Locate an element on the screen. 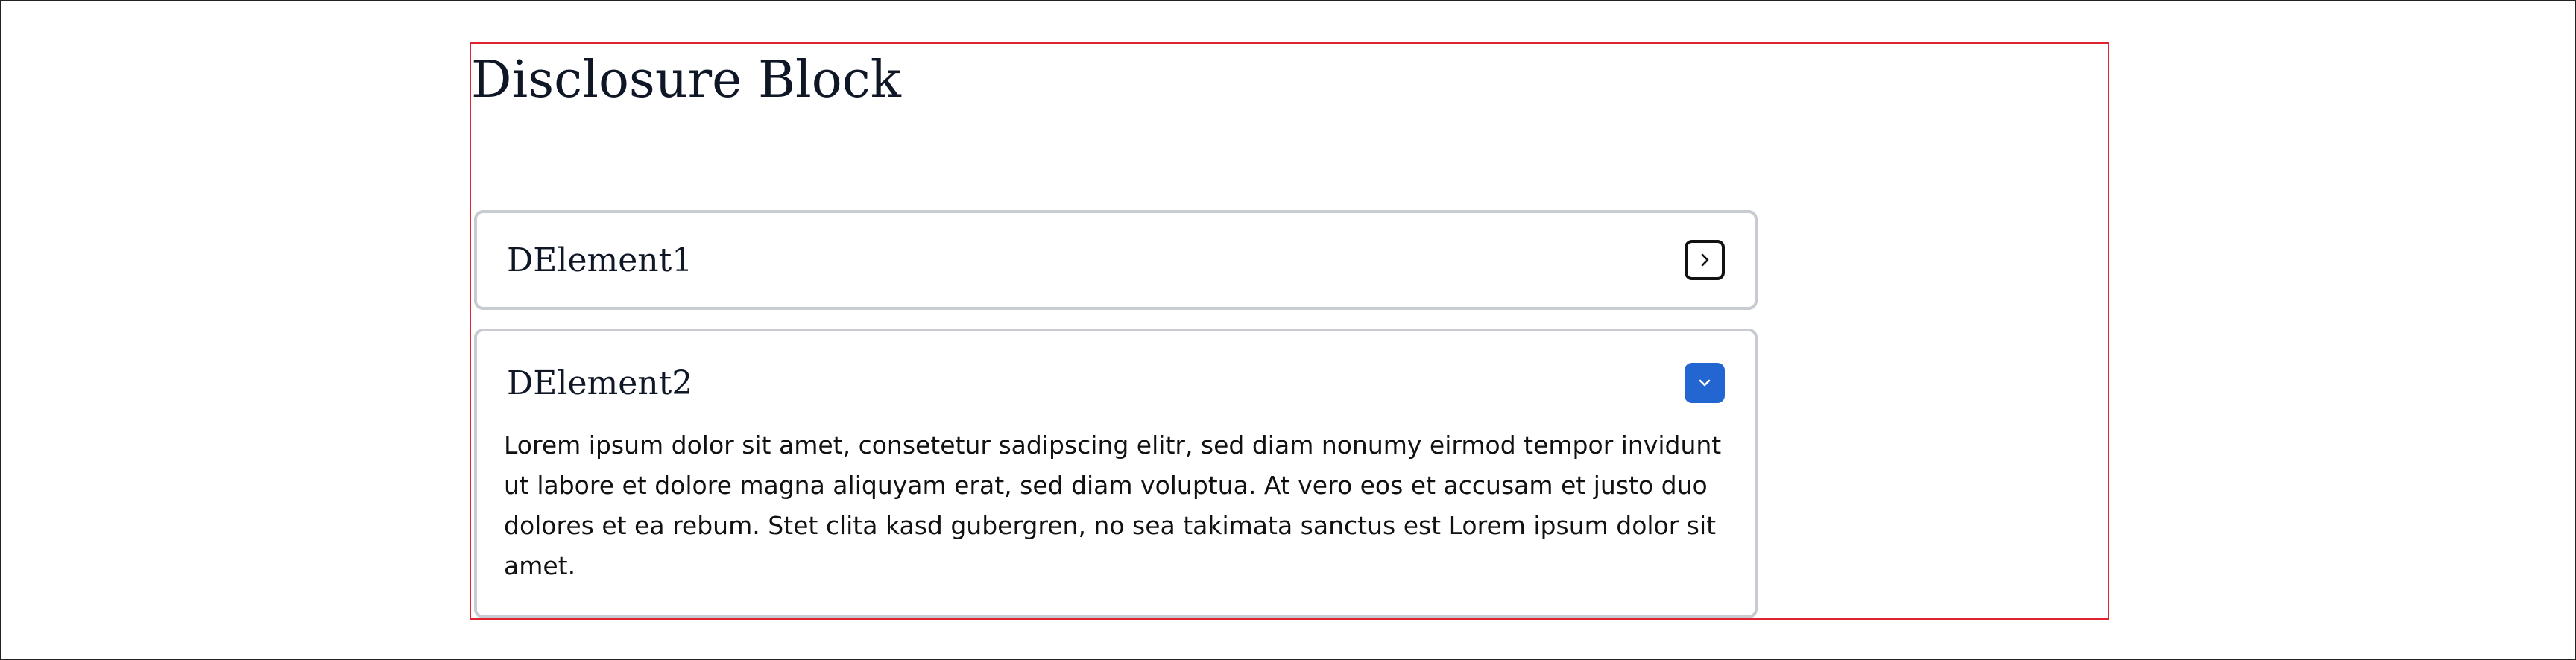  disclosure-item-delement1: DElement1 is located at coordinates (1116, 260).